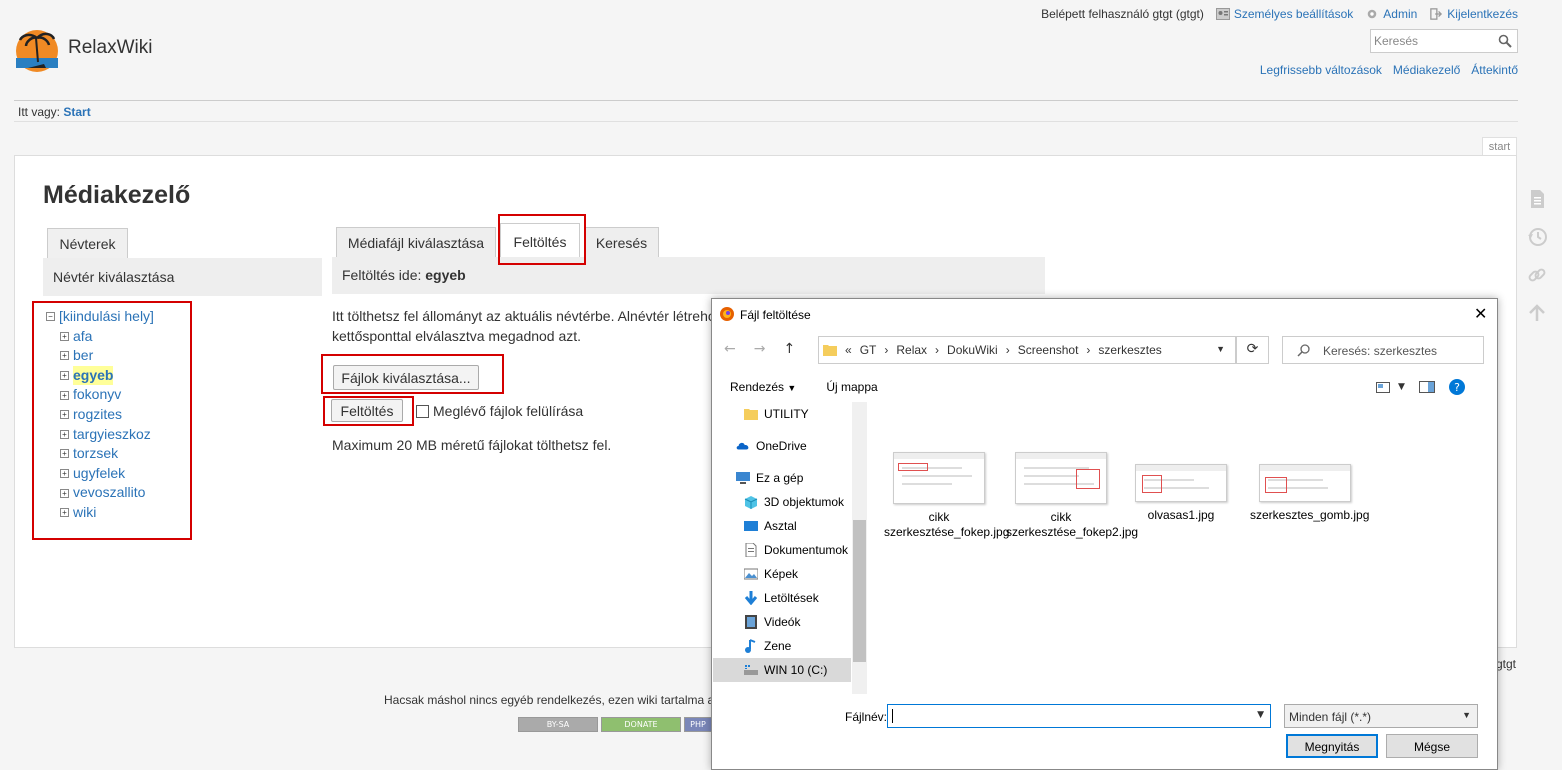 This screenshot has height=770, width=1562. I want to click on nav-item-onedrive: OneDrive, so click(771, 446).